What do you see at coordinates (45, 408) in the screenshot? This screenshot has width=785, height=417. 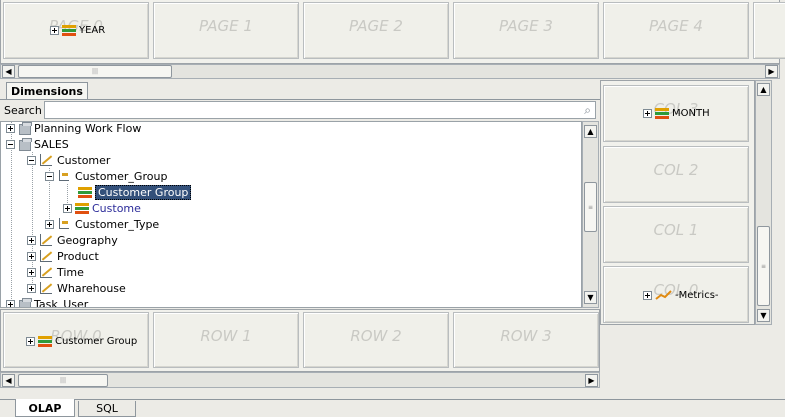 I see `tab-olap: OLAP` at bounding box center [45, 408].